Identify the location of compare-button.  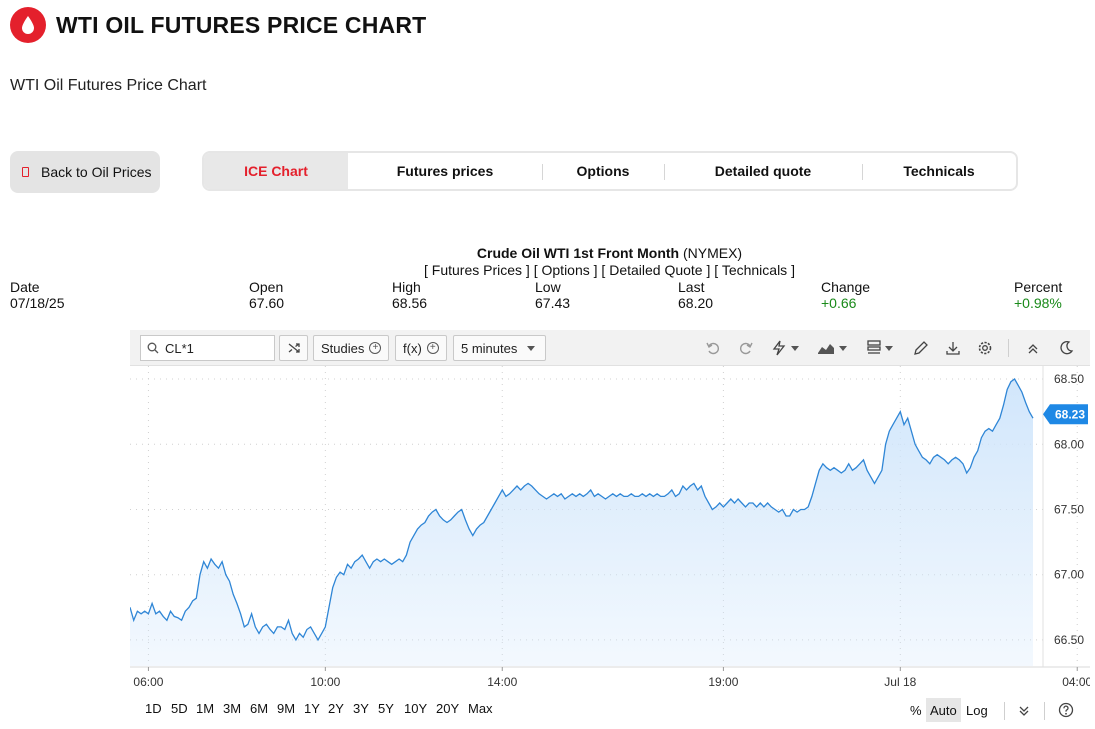
(293, 348).